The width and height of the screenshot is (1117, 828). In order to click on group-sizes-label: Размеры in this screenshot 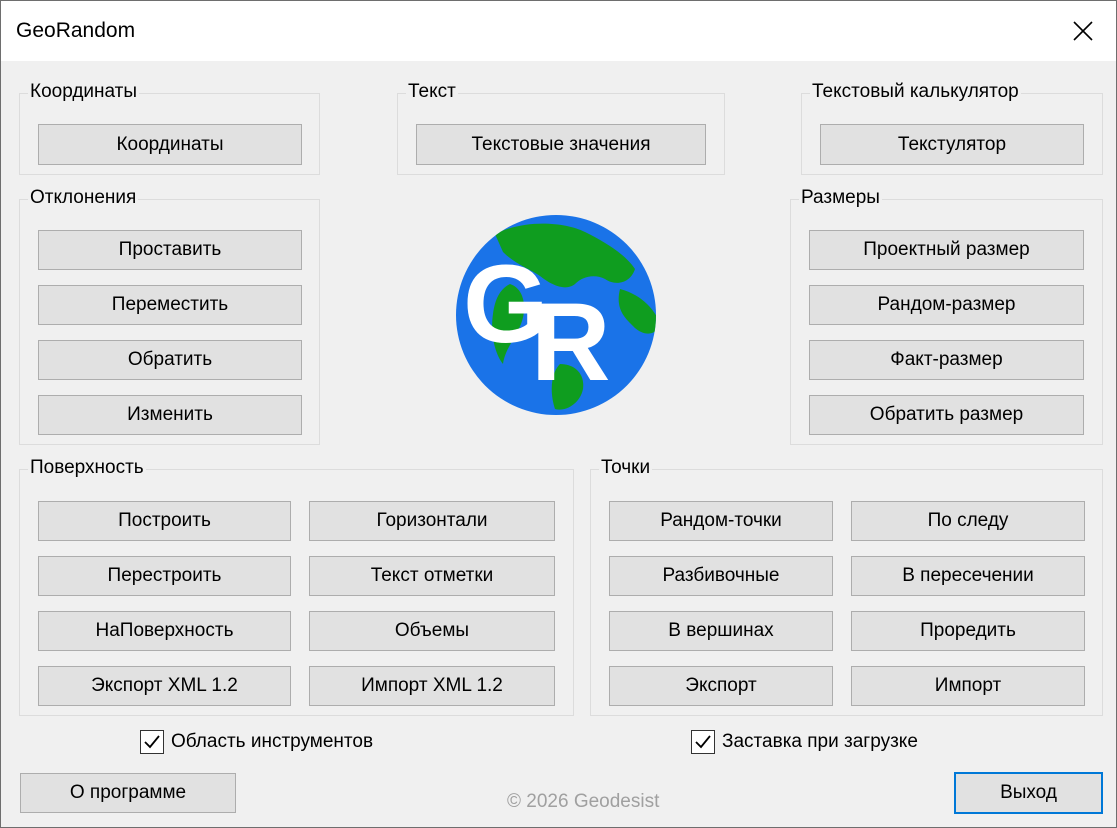, I will do `click(840, 198)`.